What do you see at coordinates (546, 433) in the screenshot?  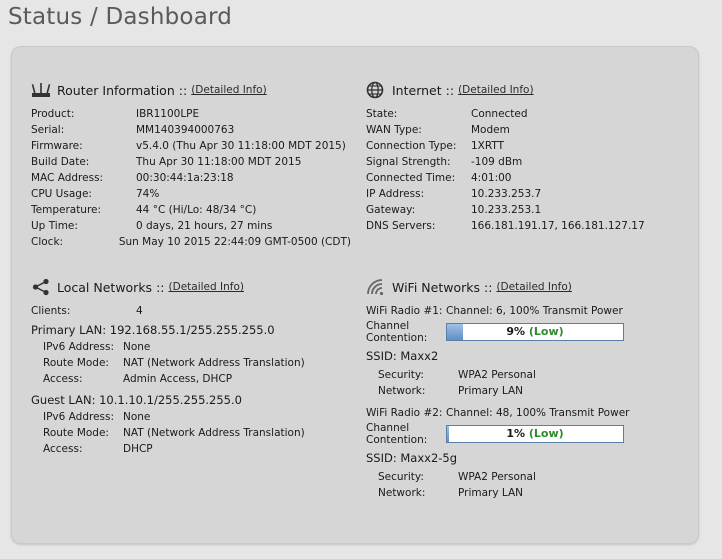 I see `radio-2-contention-level: (Low)` at bounding box center [546, 433].